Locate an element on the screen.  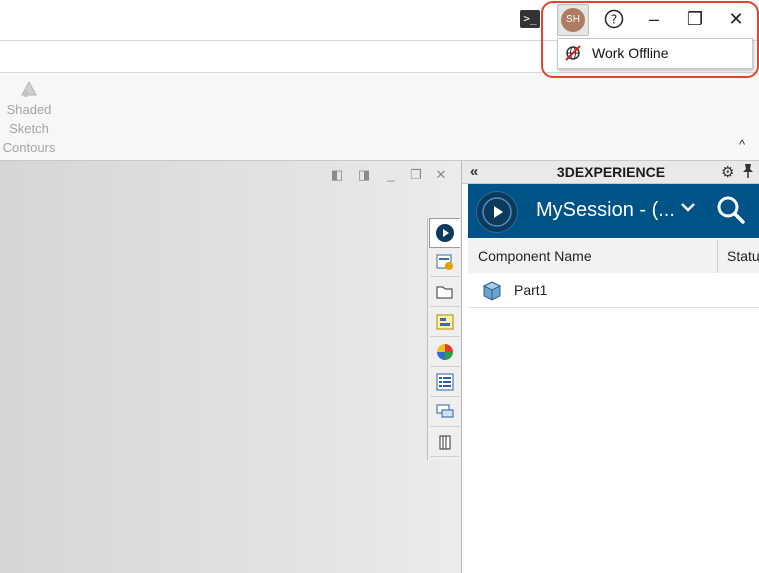
column-header-component-name: Component Name is located at coordinates (535, 256).